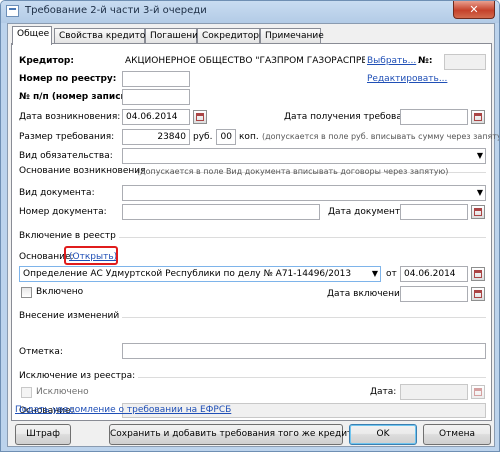 This screenshot has height=452, width=500. I want to click on amount-kop-input: 00, so click(226, 137).